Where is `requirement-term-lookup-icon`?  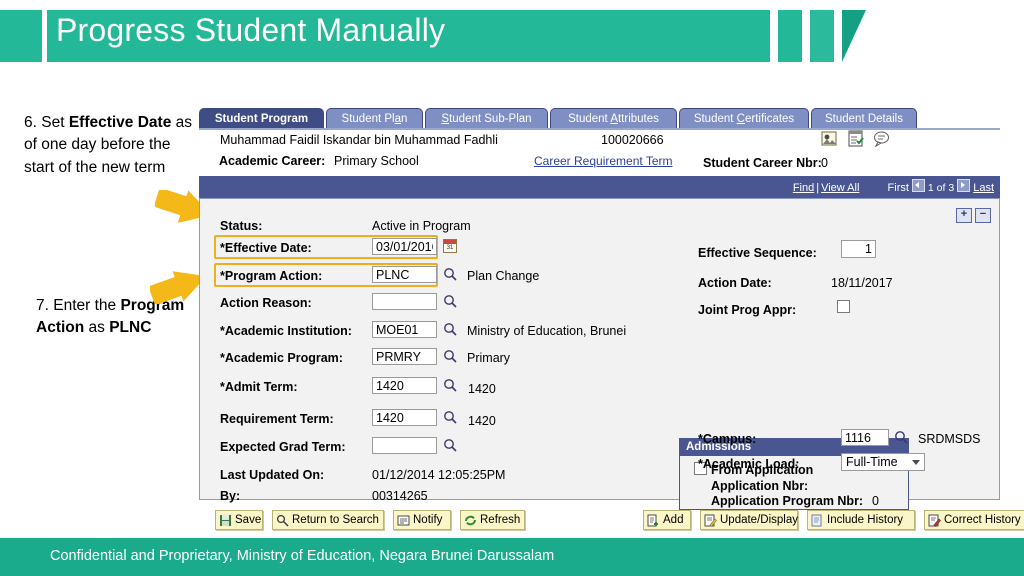 requirement-term-lookup-icon is located at coordinates (450, 417).